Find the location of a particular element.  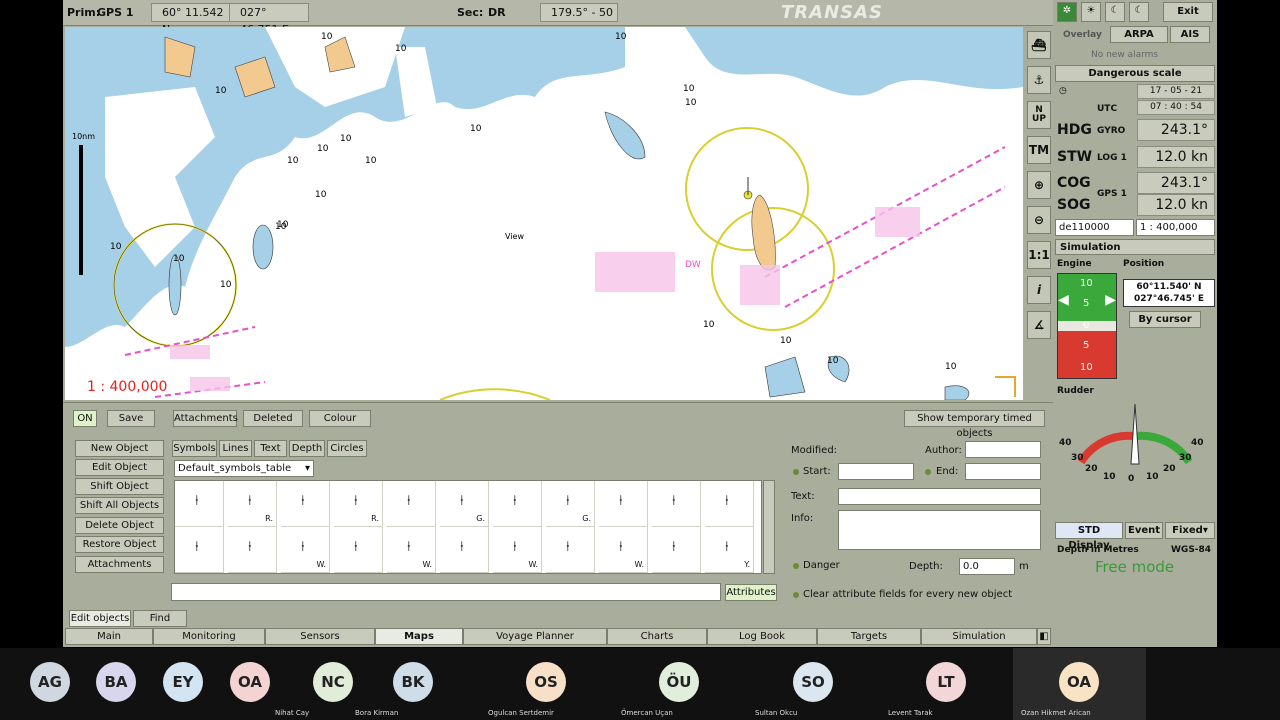

arpa-button: ARPA is located at coordinates (1139, 34).